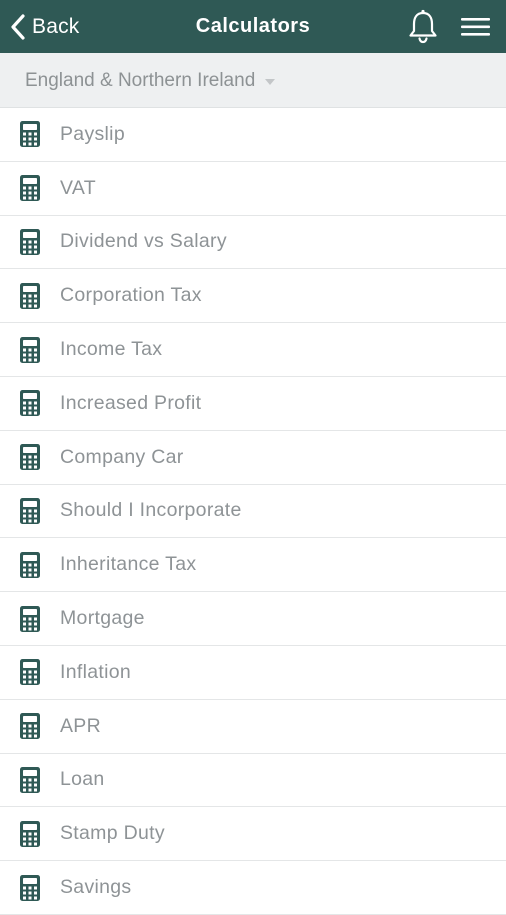 This screenshot has width=506, height=915. Describe the element at coordinates (253, 26) in the screenshot. I see `app-header: Back Calculators` at that location.